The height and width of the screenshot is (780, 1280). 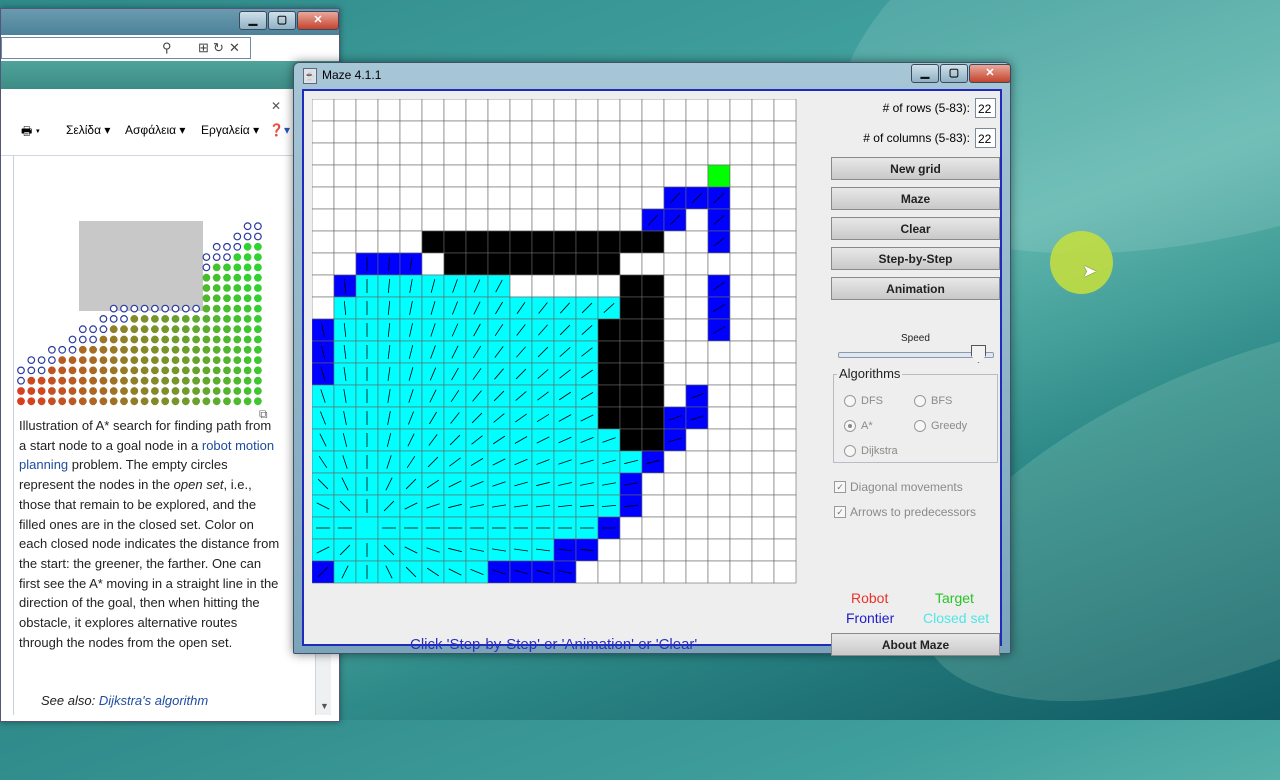 What do you see at coordinates (203, 48) in the screenshot?
I see `compat-icon: ⊞` at bounding box center [203, 48].